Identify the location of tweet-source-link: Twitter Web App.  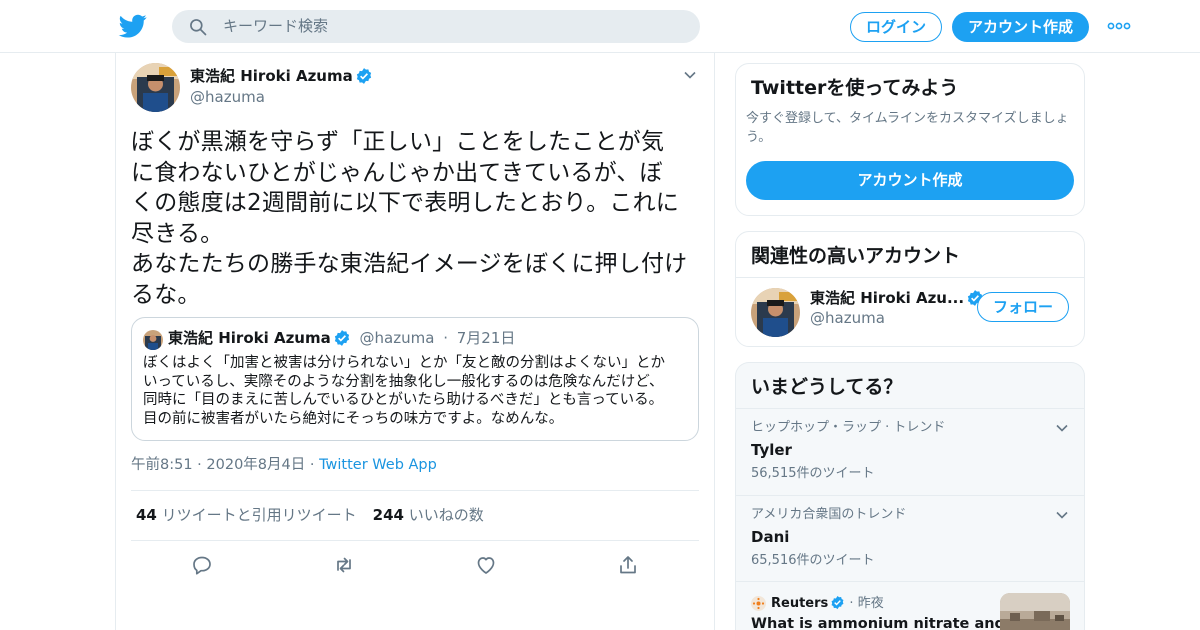
(378, 465).